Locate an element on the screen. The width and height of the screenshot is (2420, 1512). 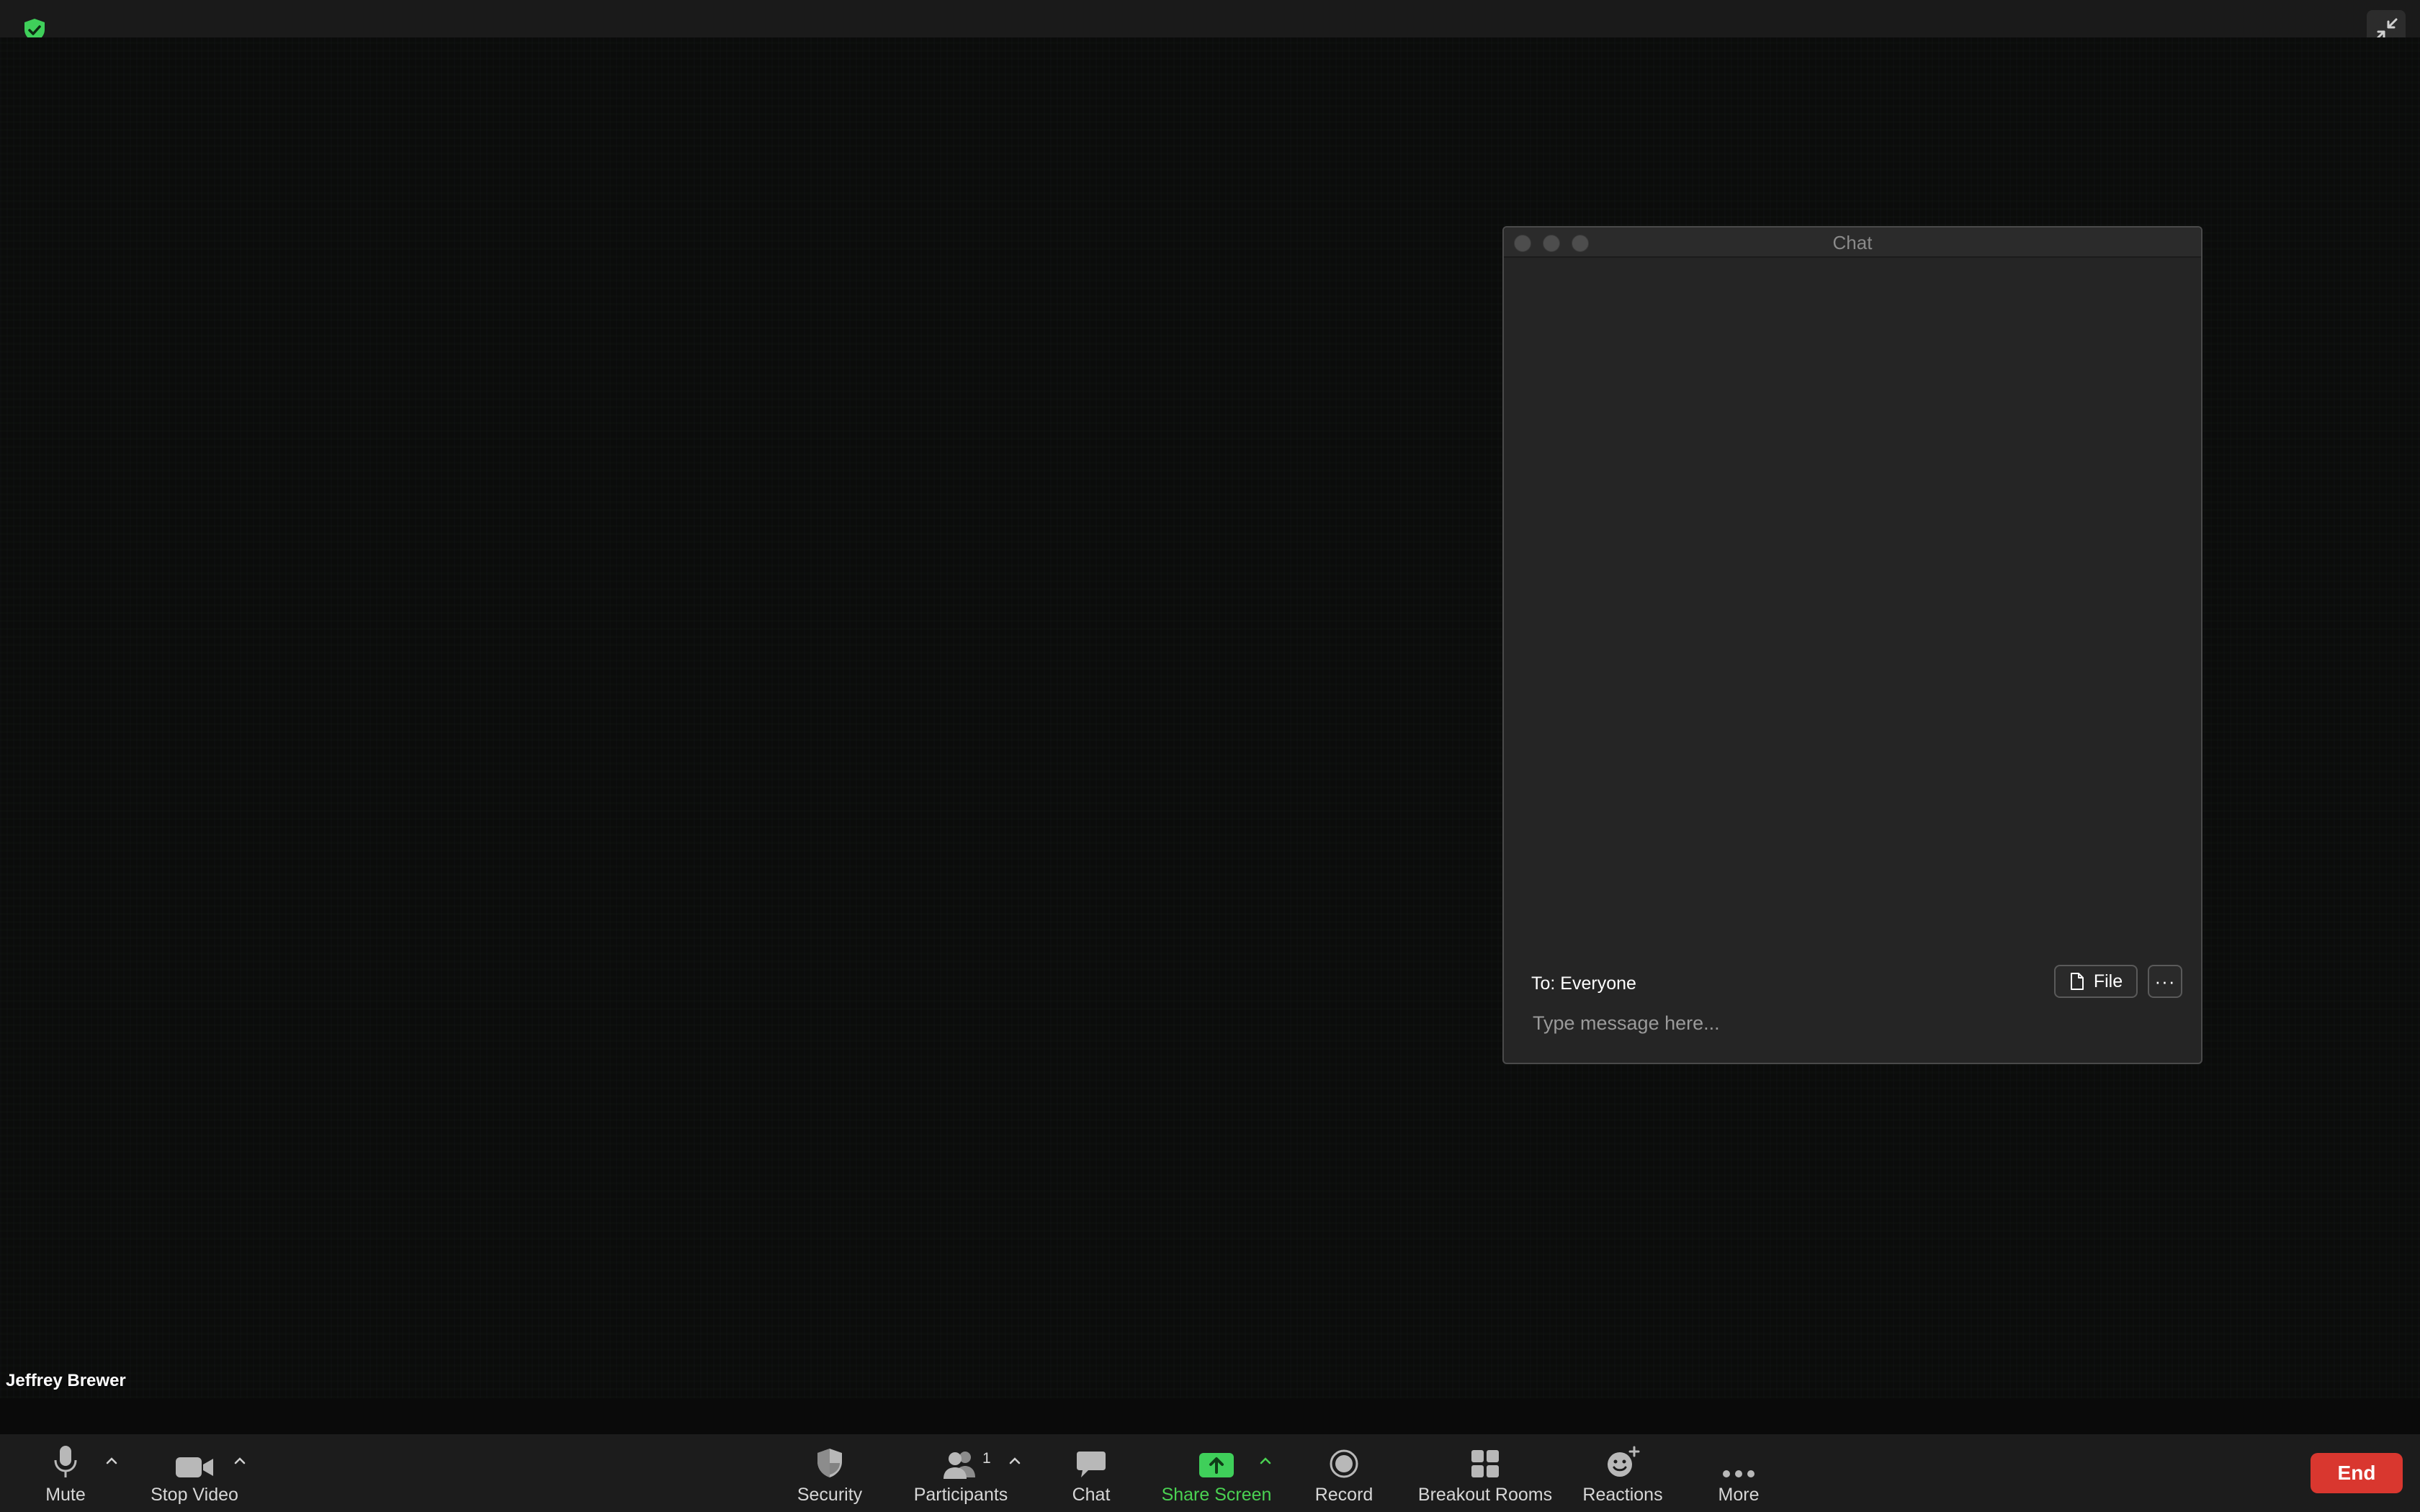
ellipsis-icon: ··· is located at coordinates (2165, 981).